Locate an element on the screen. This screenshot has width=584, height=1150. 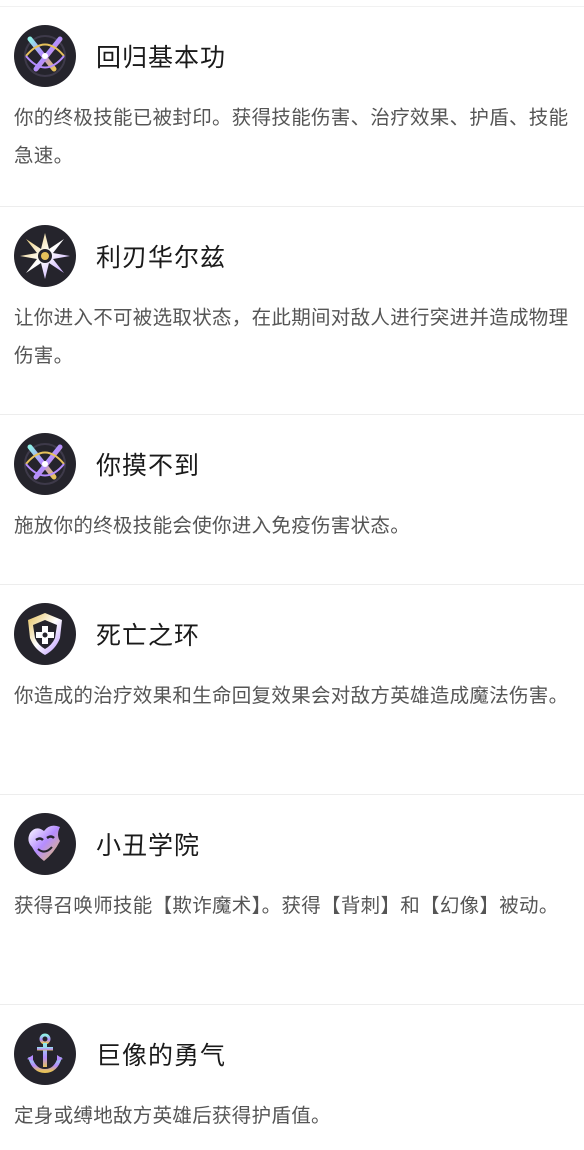
augment-description: 让你进入不可被选取状态，在此期间对敌人进行突进并造成物理伤害。 is located at coordinates (291, 336).